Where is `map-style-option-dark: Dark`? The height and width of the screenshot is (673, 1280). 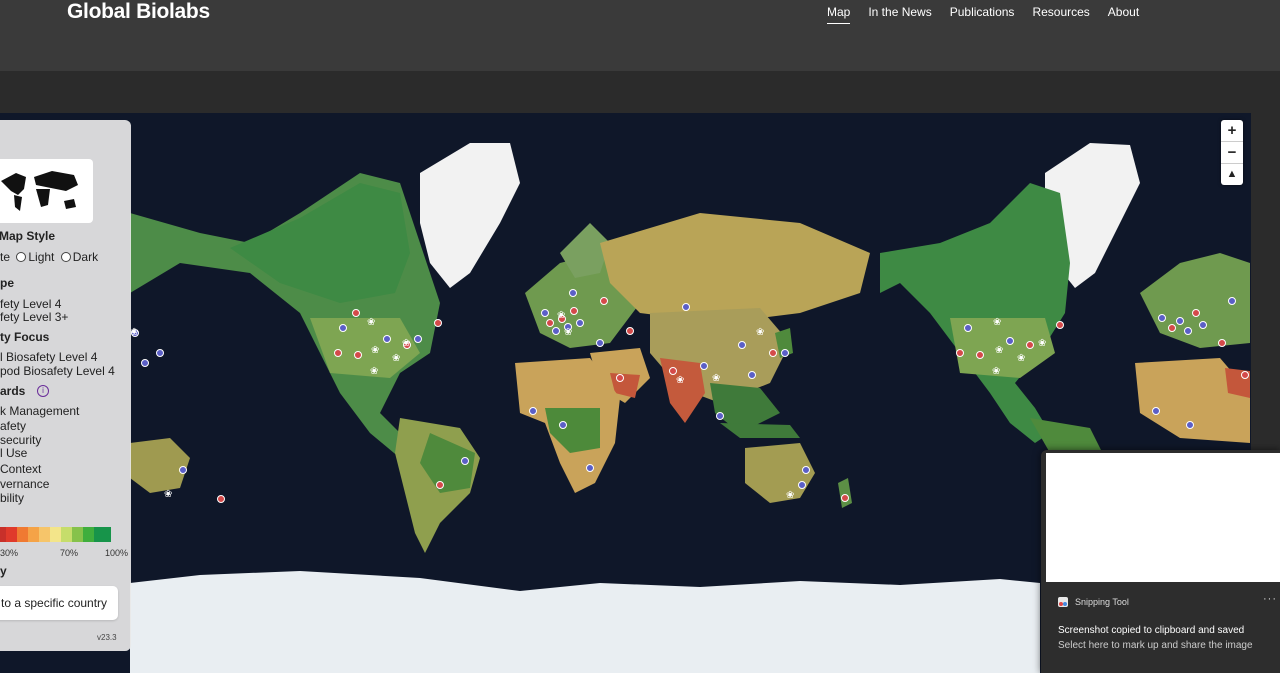 map-style-option-dark: Dark is located at coordinates (85, 257).